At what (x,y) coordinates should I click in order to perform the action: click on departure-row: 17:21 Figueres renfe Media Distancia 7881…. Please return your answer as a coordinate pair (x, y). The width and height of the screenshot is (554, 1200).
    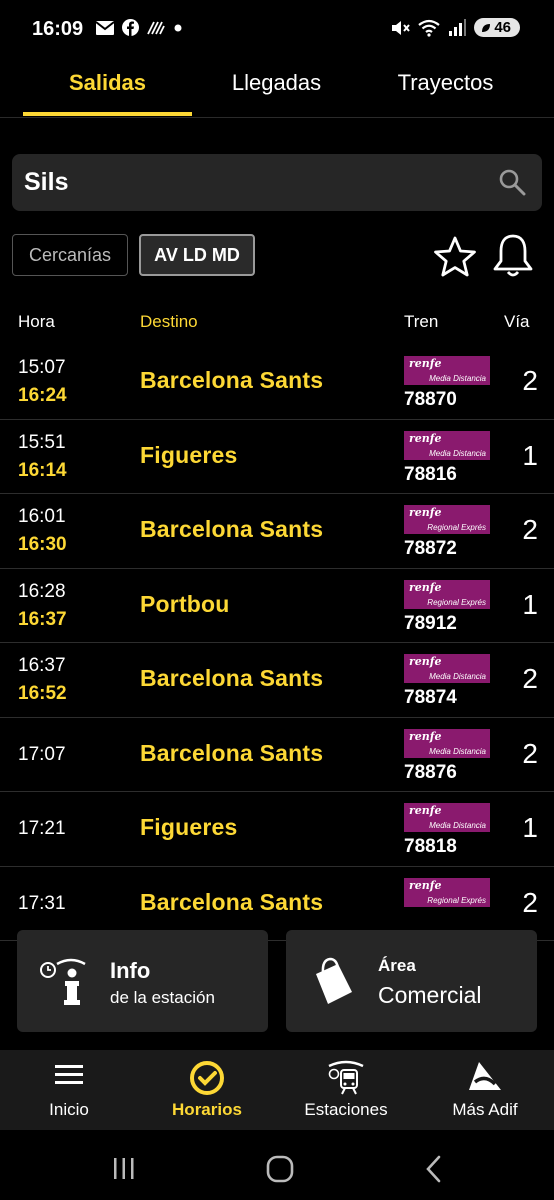
    Looking at the image, I should click on (277, 829).